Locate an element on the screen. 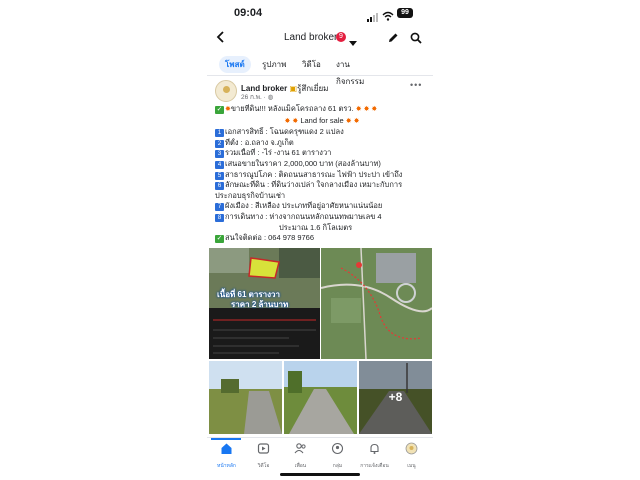 The width and height of the screenshot is (640, 480). tabs-divider is located at coordinates (320, 75).